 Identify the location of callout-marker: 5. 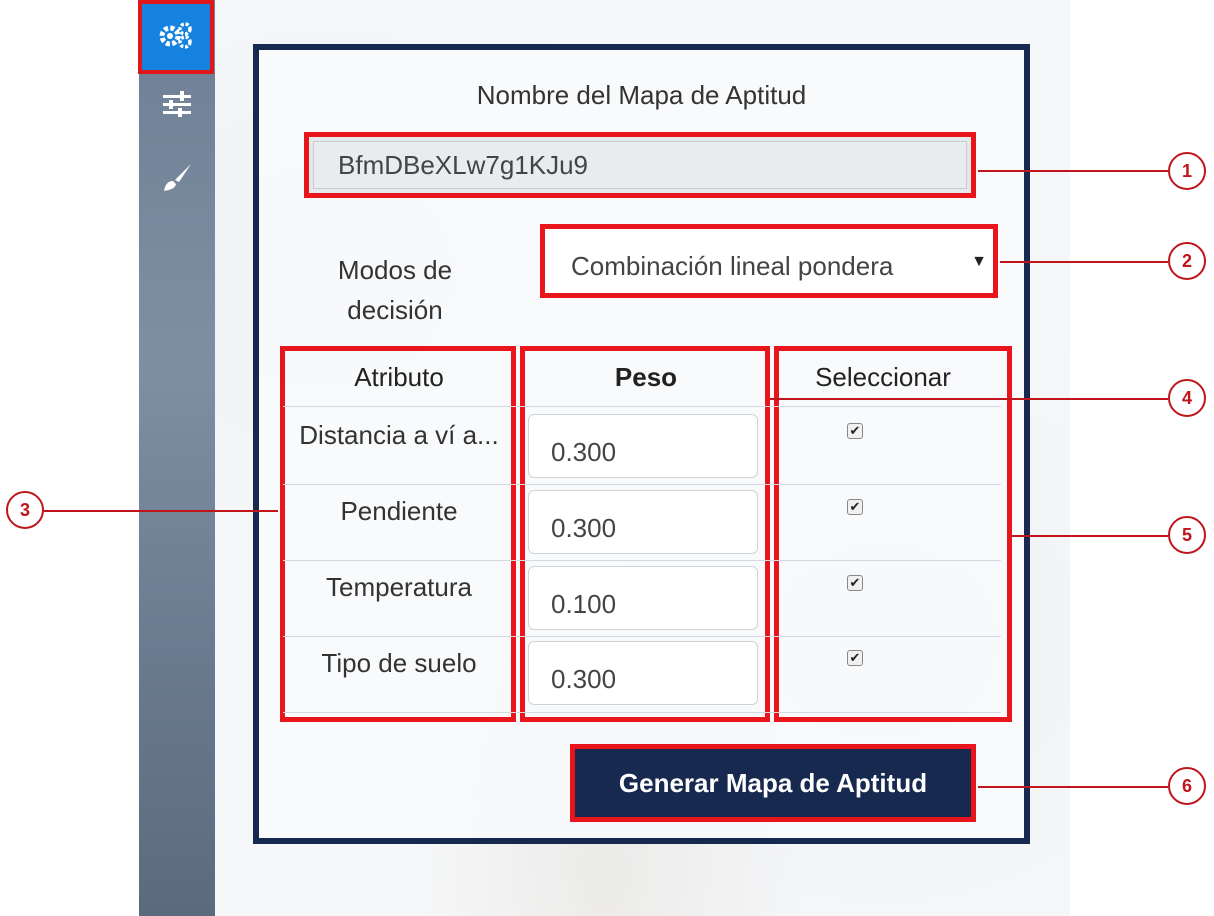
(1187, 535).